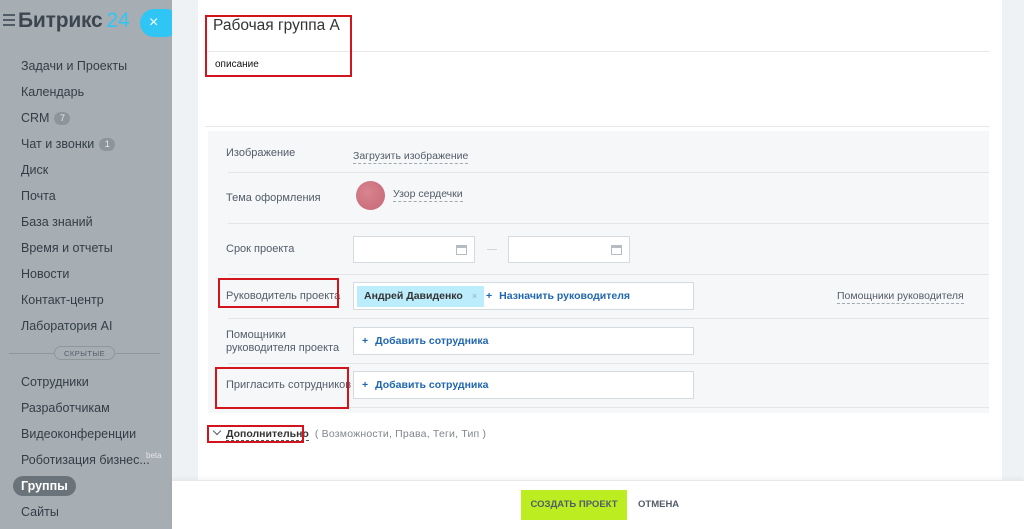 The width and height of the screenshot is (1024, 529). What do you see at coordinates (278, 46) in the screenshot?
I see `annotation-box-title` at bounding box center [278, 46].